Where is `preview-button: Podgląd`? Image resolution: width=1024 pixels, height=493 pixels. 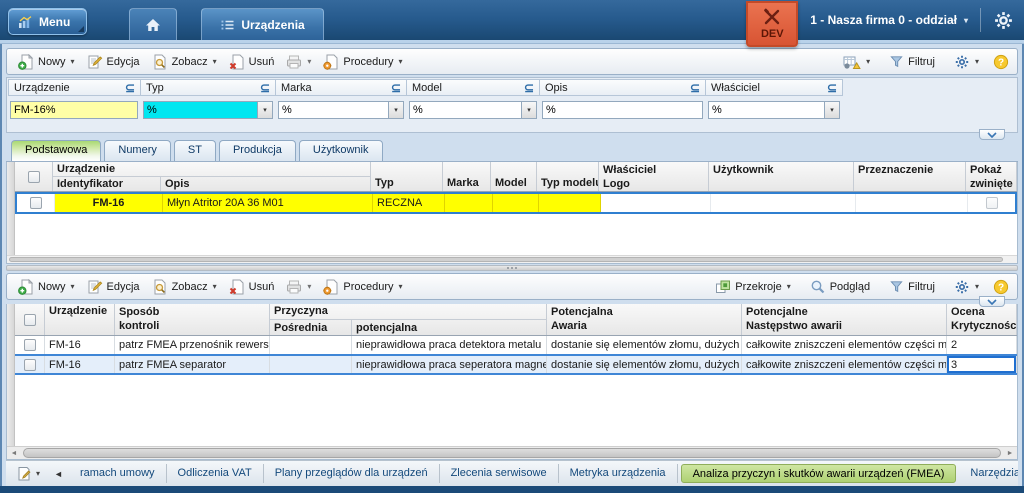
preview-button: Podgląd is located at coordinates (840, 287).